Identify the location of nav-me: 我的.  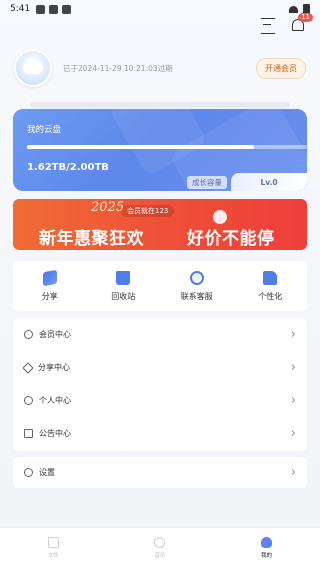
(267, 548).